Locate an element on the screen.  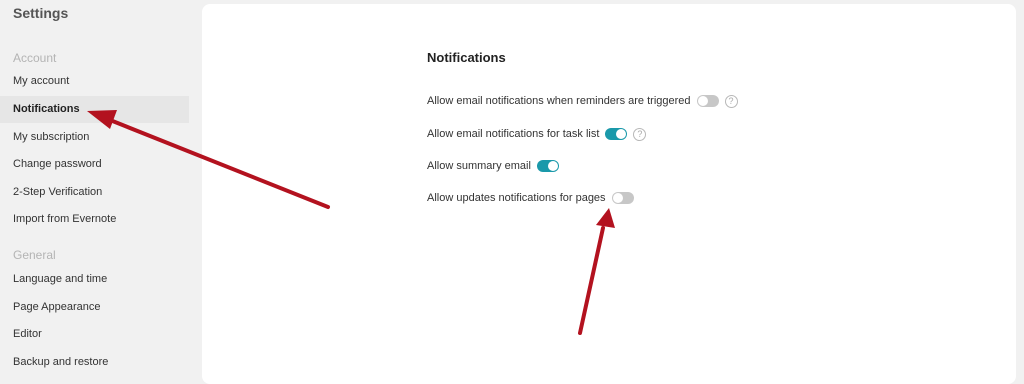
sidebar-item-my-account: My account is located at coordinates (94, 81).